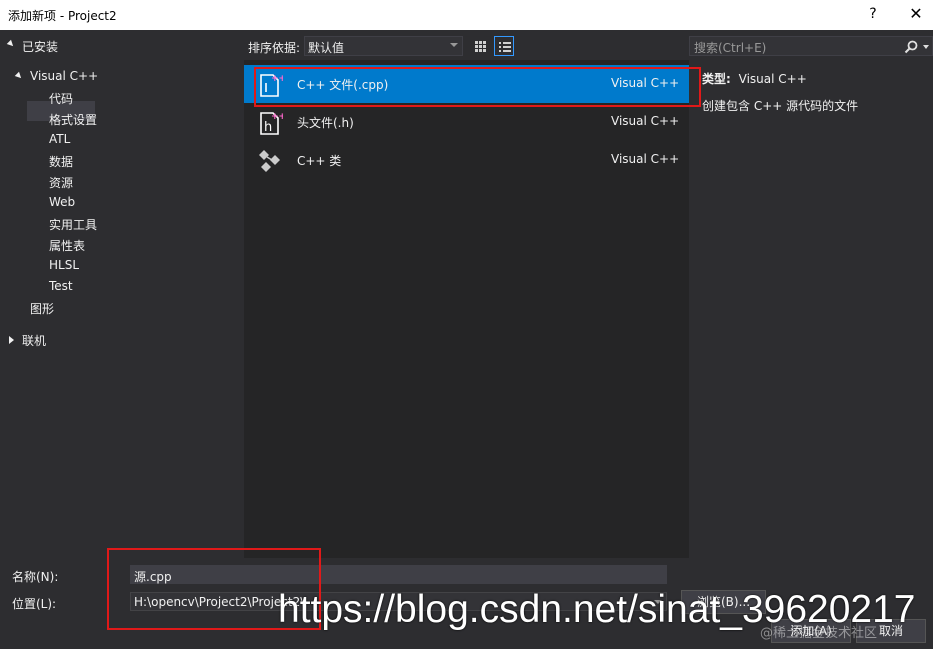 The image size is (933, 649). Describe the element at coordinates (811, 46) in the screenshot. I see `search-input: 搜索(Ctrl+E)` at that location.